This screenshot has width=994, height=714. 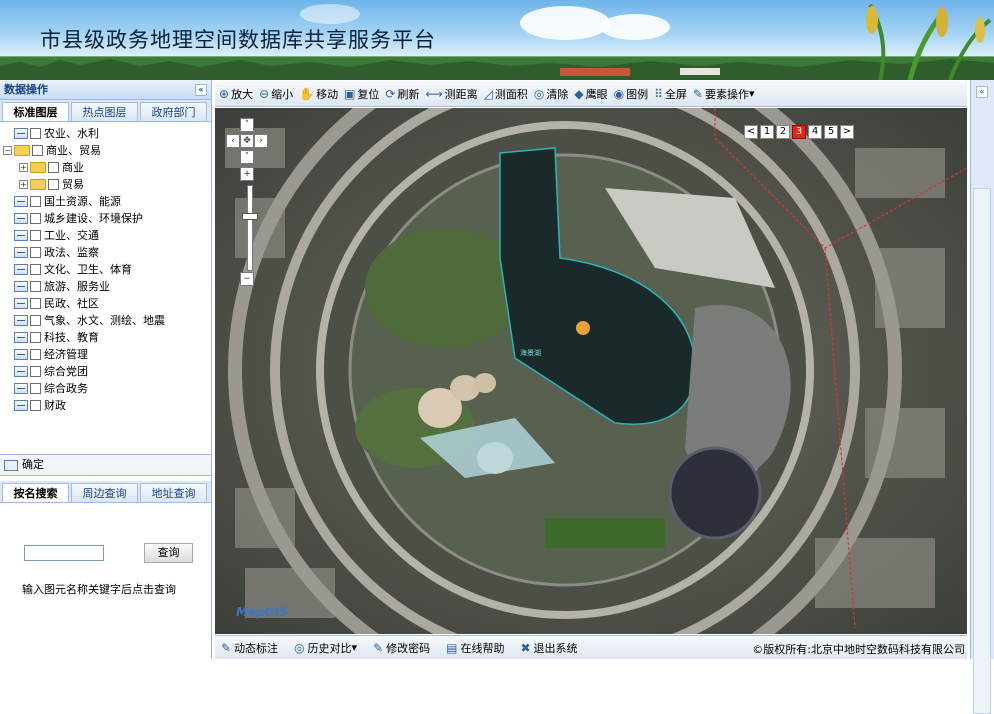 What do you see at coordinates (236, 94) in the screenshot?
I see `toolbar-button-zoom-in: ⊕ 放大` at bounding box center [236, 94].